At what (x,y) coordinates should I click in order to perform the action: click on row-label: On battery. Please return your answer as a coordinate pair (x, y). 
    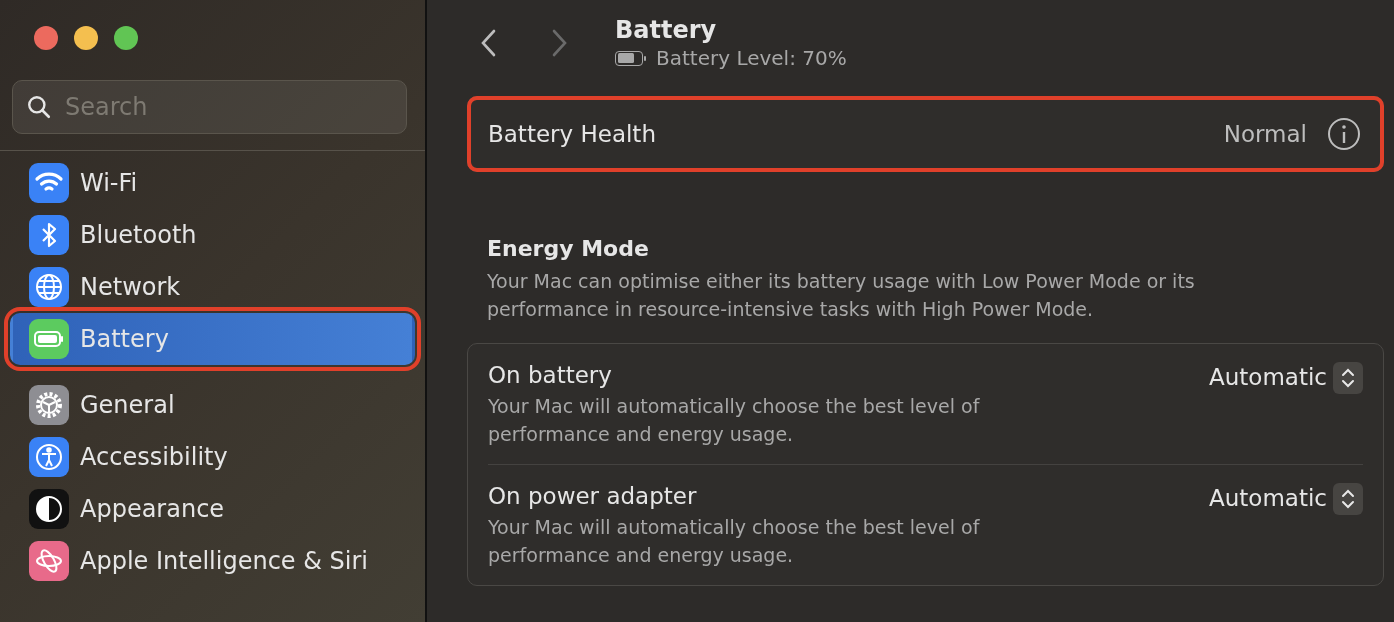
    Looking at the image, I should click on (550, 375).